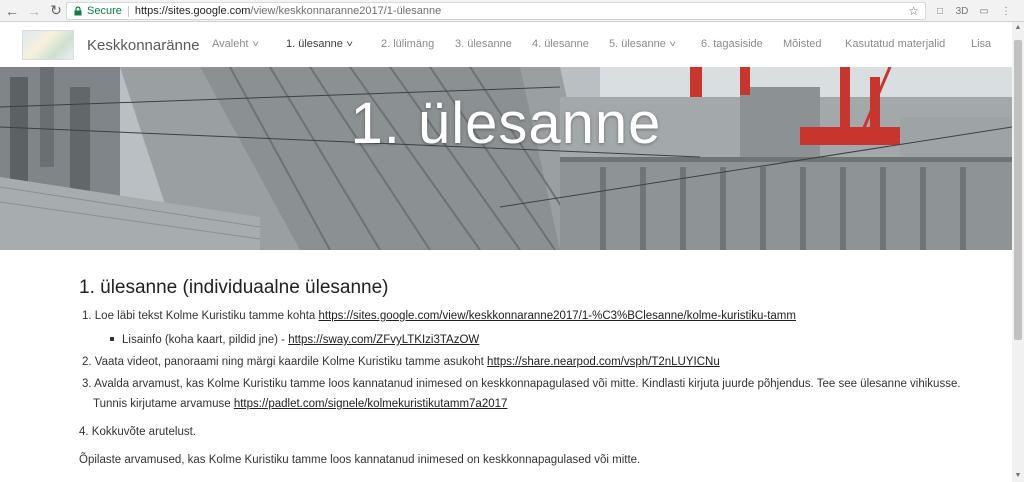 The height and width of the screenshot is (482, 1024). I want to click on page-scrollbar: ▲ ▼, so click(1018, 252).